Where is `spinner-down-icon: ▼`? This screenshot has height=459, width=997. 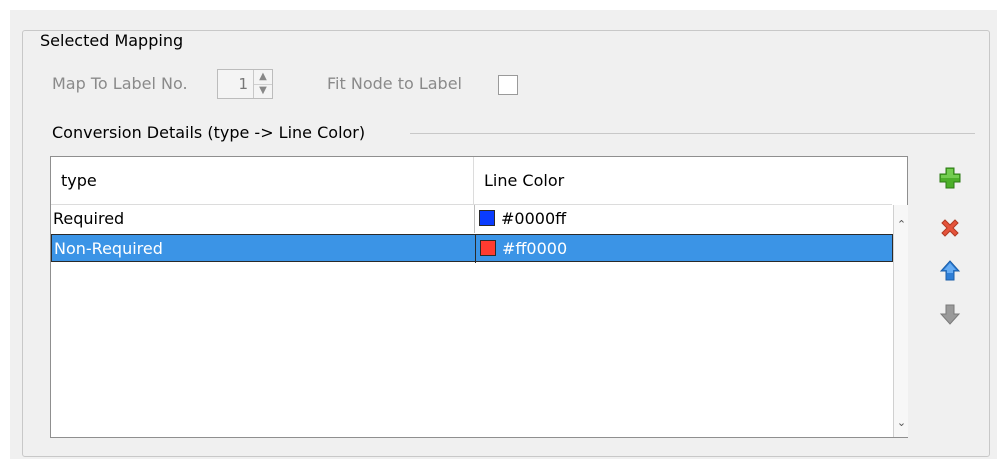 spinner-down-icon: ▼ is located at coordinates (263, 91).